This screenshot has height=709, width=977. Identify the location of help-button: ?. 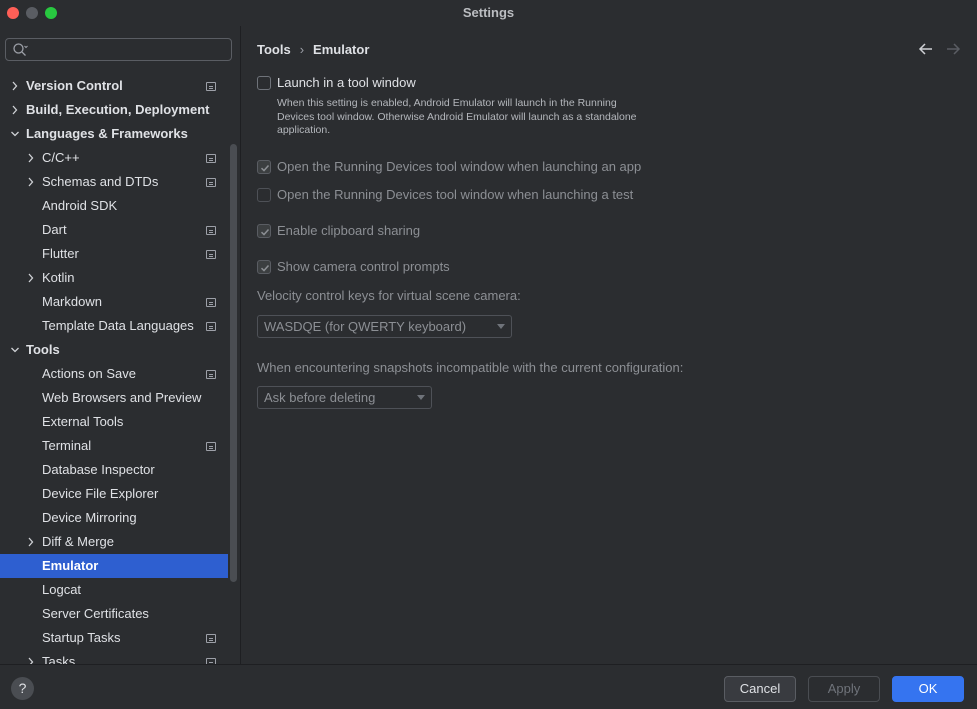
(22, 688).